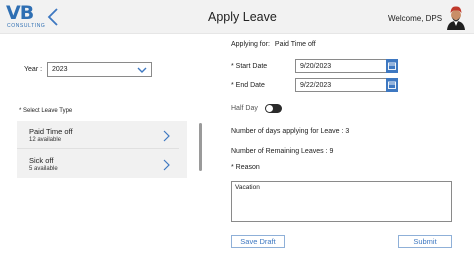 The height and width of the screenshot is (266, 474). What do you see at coordinates (316, 85) in the screenshot?
I see `end-date-value: 9/22/2023` at bounding box center [316, 85].